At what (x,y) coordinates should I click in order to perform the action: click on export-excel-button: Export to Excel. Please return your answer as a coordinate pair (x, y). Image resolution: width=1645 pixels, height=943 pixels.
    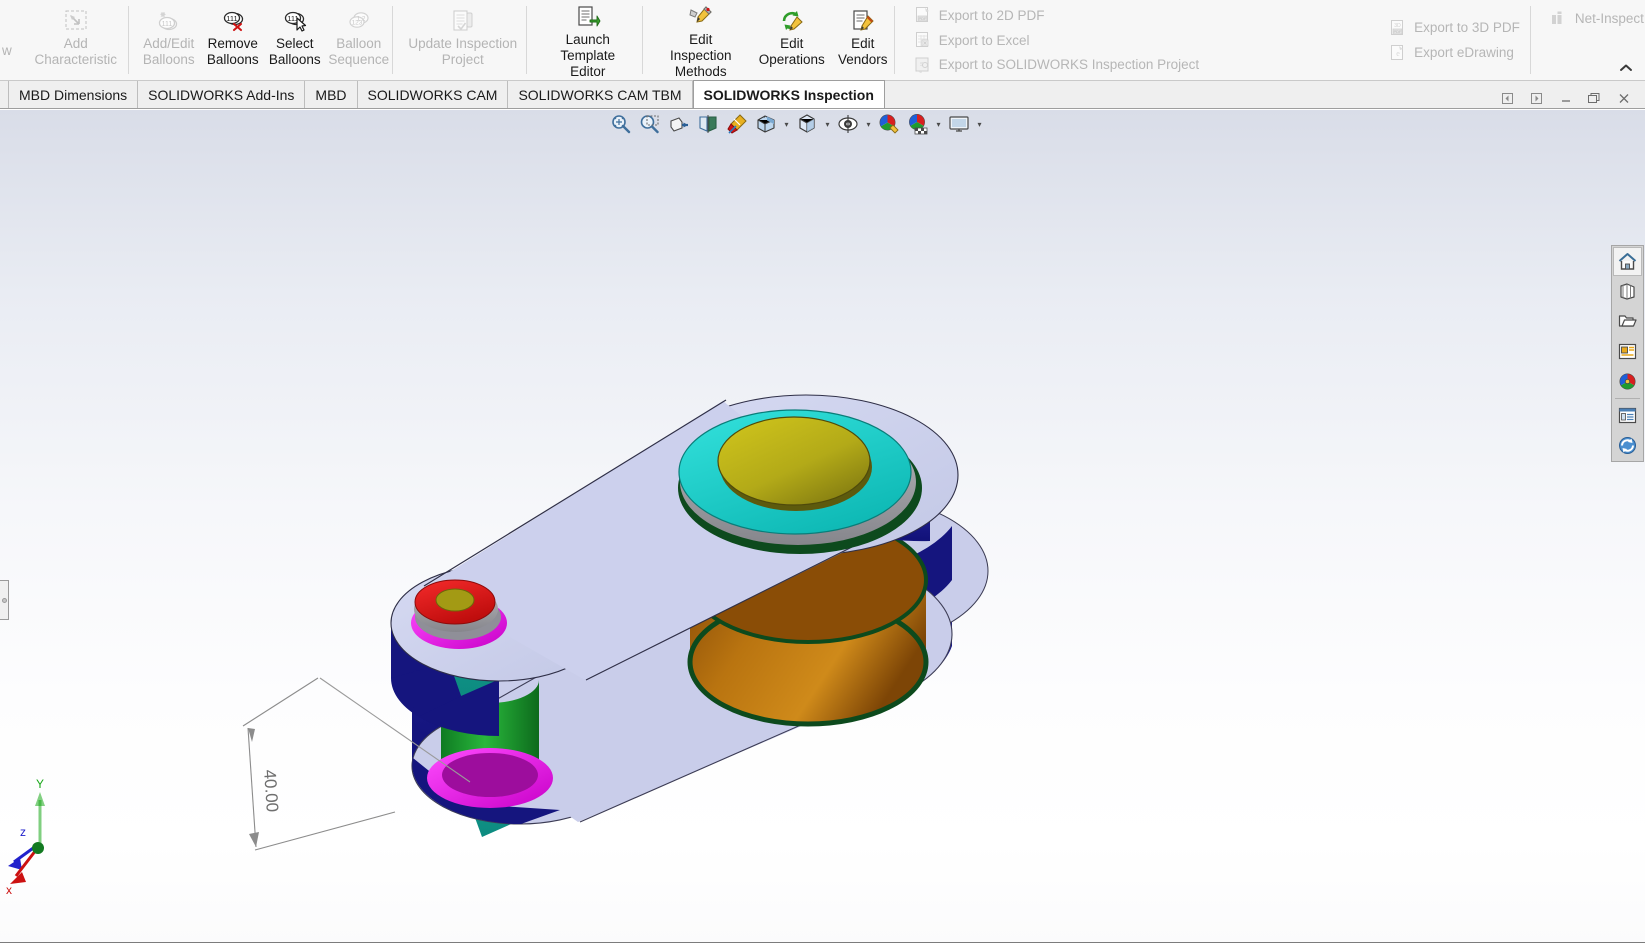
    Looking at the image, I should click on (1056, 40).